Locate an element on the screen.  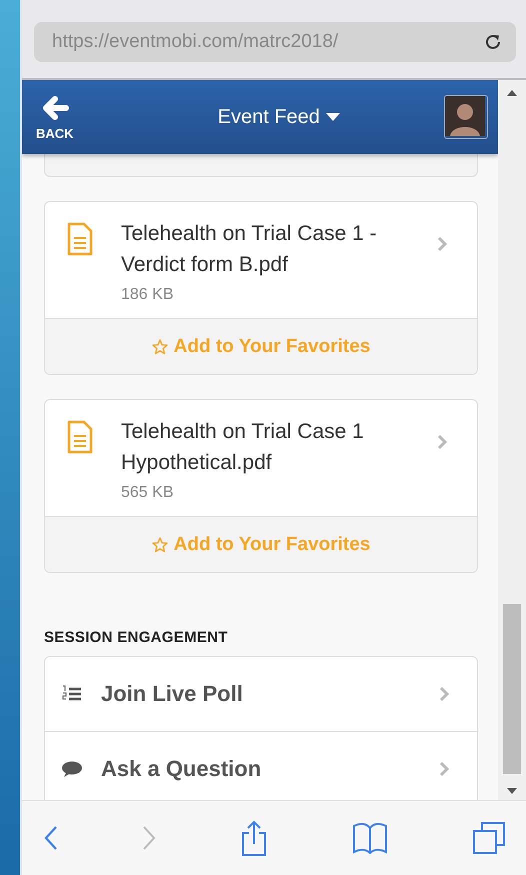
file-size: 565 KB is located at coordinates (147, 493).